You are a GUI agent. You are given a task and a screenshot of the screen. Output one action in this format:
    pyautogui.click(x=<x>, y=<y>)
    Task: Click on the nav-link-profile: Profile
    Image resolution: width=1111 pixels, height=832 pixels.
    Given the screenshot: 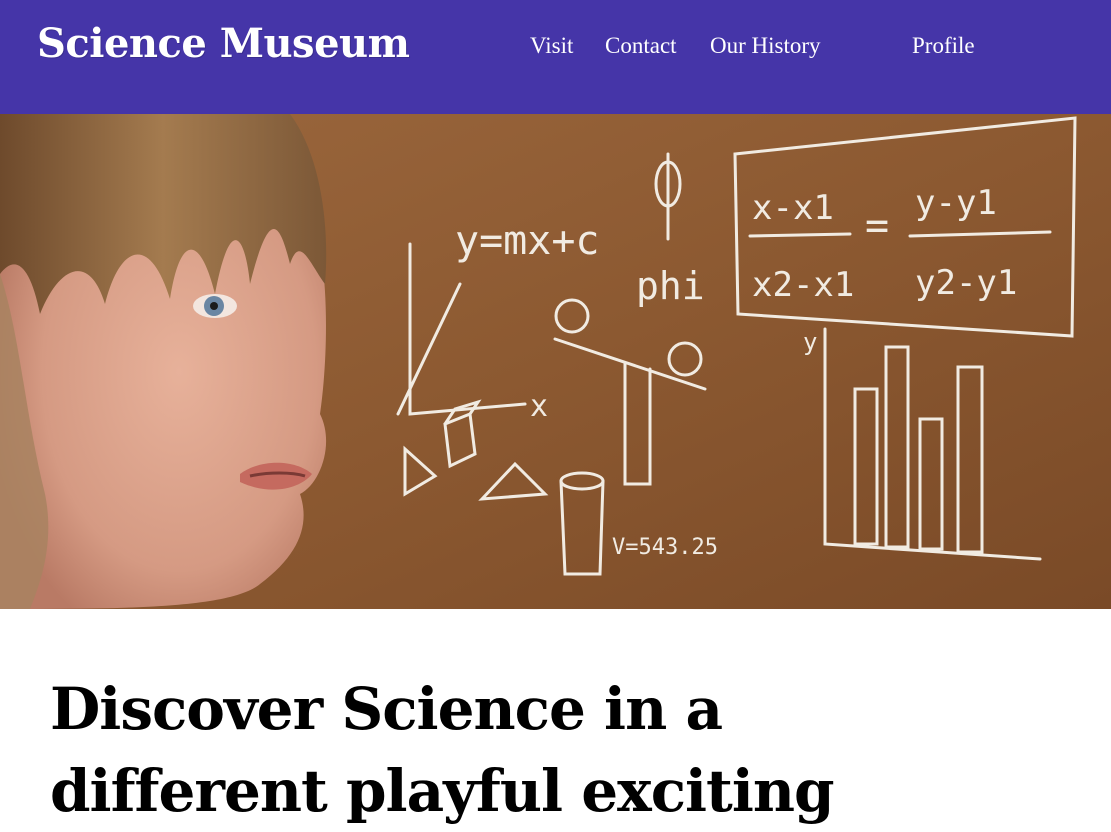 What is the action you would take?
    pyautogui.click(x=943, y=46)
    